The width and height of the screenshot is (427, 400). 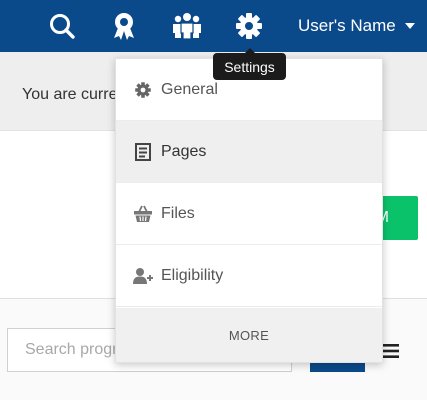 I want to click on chevron-down-icon, so click(x=409, y=26).